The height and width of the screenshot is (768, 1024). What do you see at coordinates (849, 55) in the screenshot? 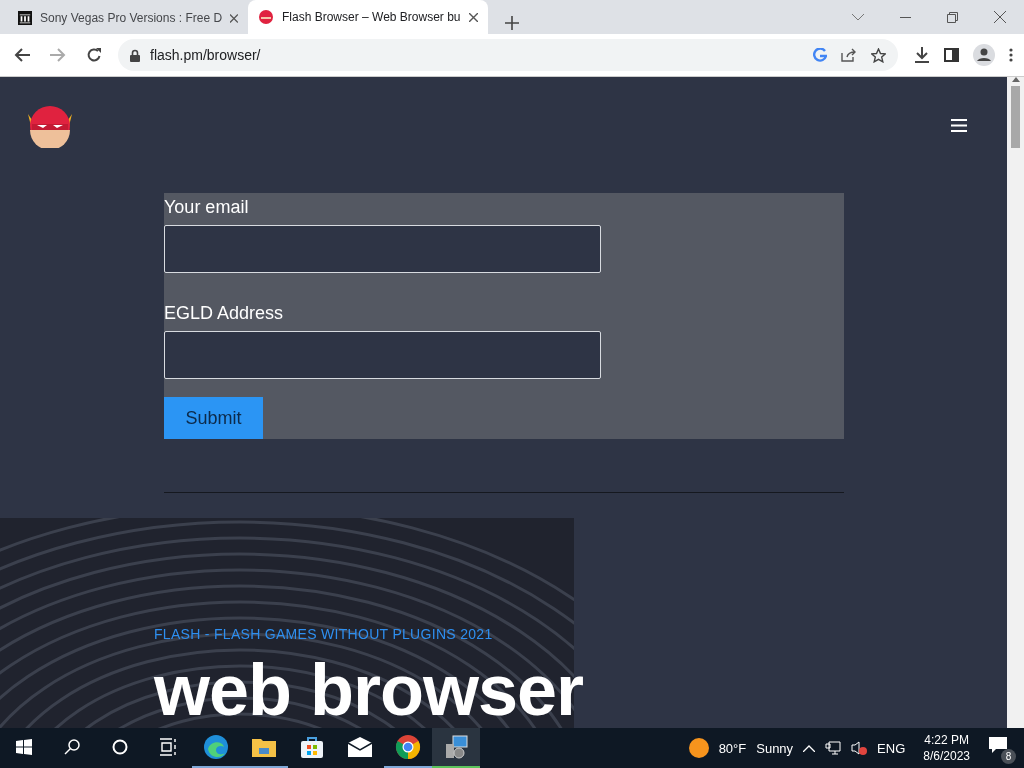
I see `share-icon` at bounding box center [849, 55].